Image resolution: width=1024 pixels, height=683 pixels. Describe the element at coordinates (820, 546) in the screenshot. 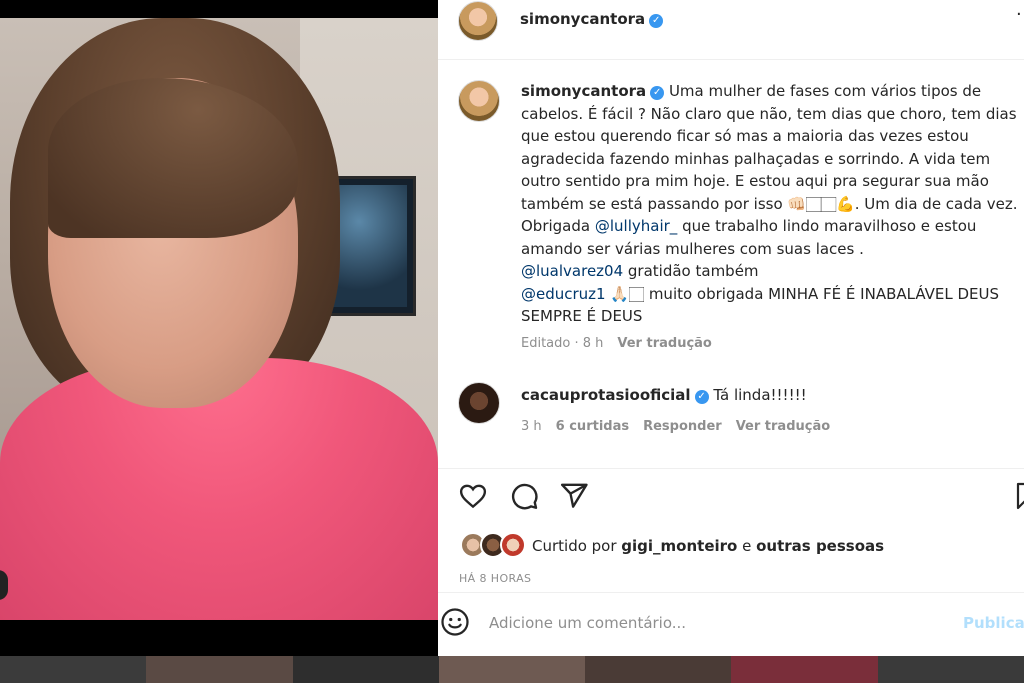

I see `others-link: outras pessoas` at that location.